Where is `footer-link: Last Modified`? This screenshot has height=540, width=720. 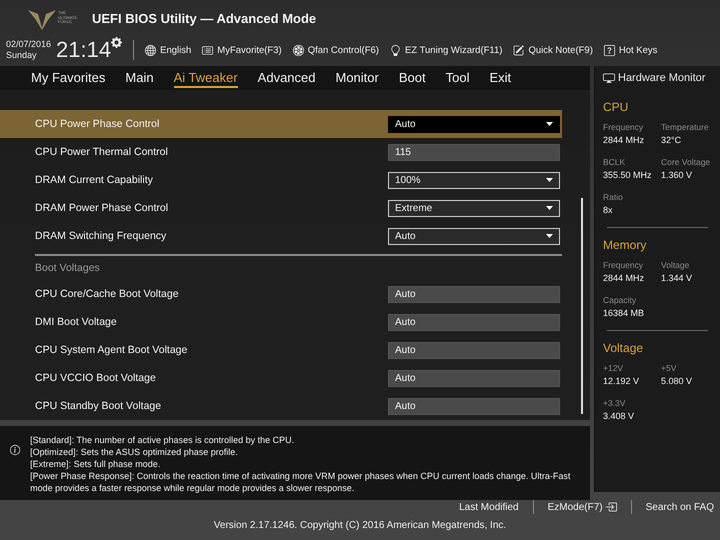 footer-link: Last Modified is located at coordinates (489, 507).